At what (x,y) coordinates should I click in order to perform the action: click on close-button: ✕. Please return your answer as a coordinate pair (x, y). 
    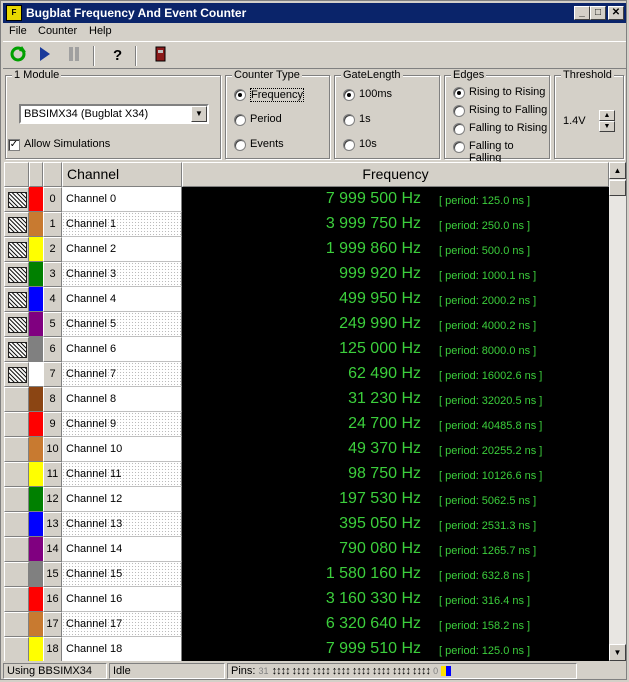
    Looking at the image, I should click on (616, 13).